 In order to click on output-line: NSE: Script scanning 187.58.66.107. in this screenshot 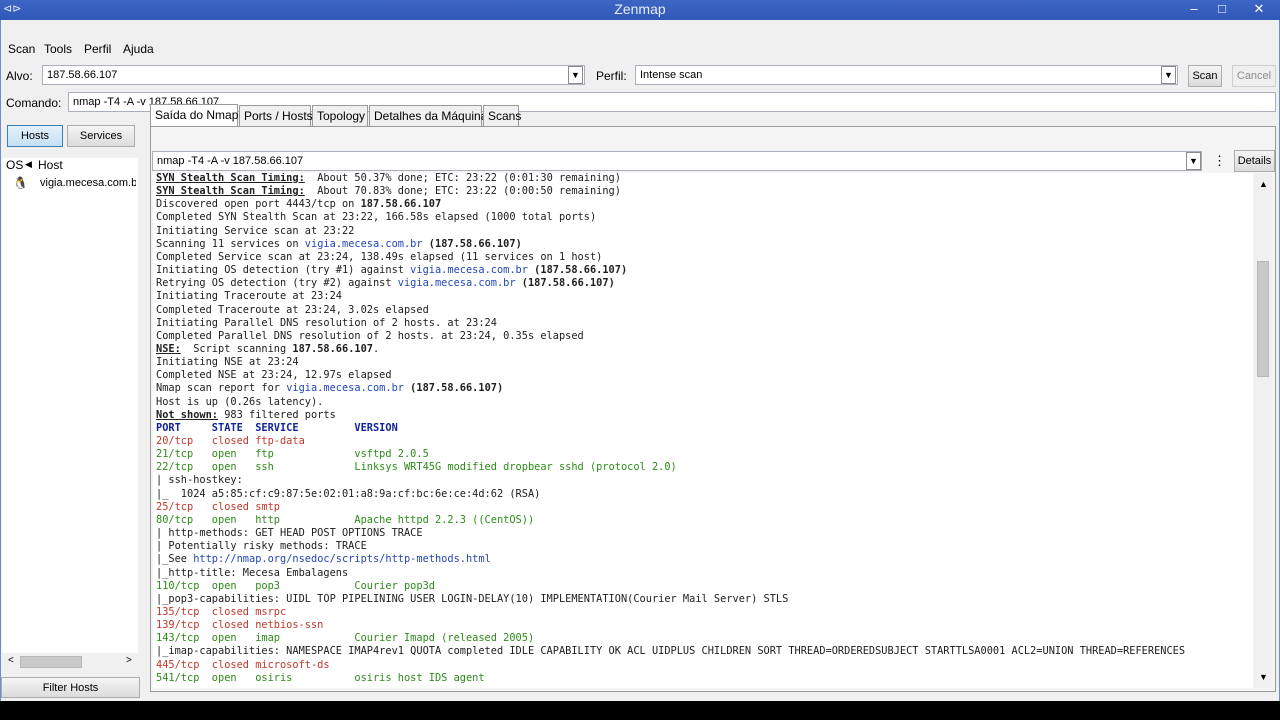, I will do `click(267, 349)`.